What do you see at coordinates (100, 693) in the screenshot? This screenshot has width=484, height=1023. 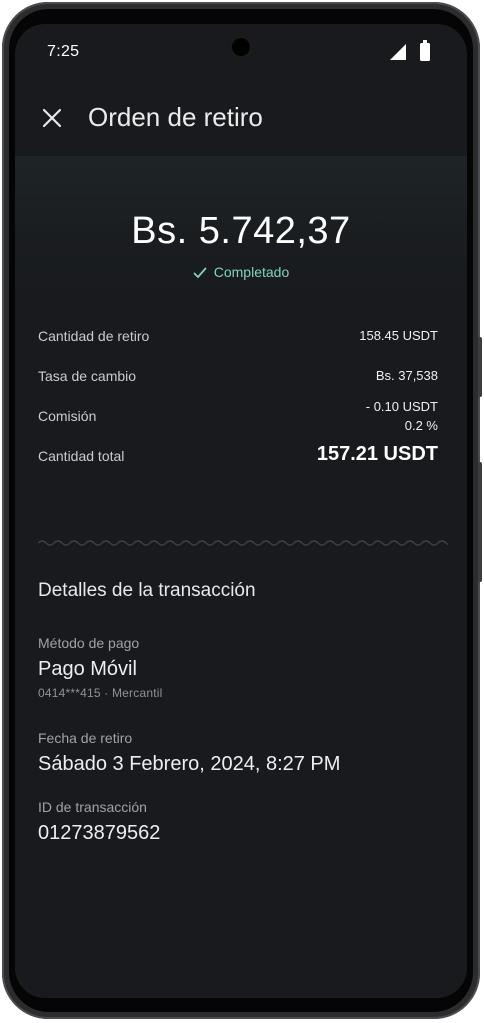 I see `payment-method-account: 0414***415 · Mercantil` at bounding box center [100, 693].